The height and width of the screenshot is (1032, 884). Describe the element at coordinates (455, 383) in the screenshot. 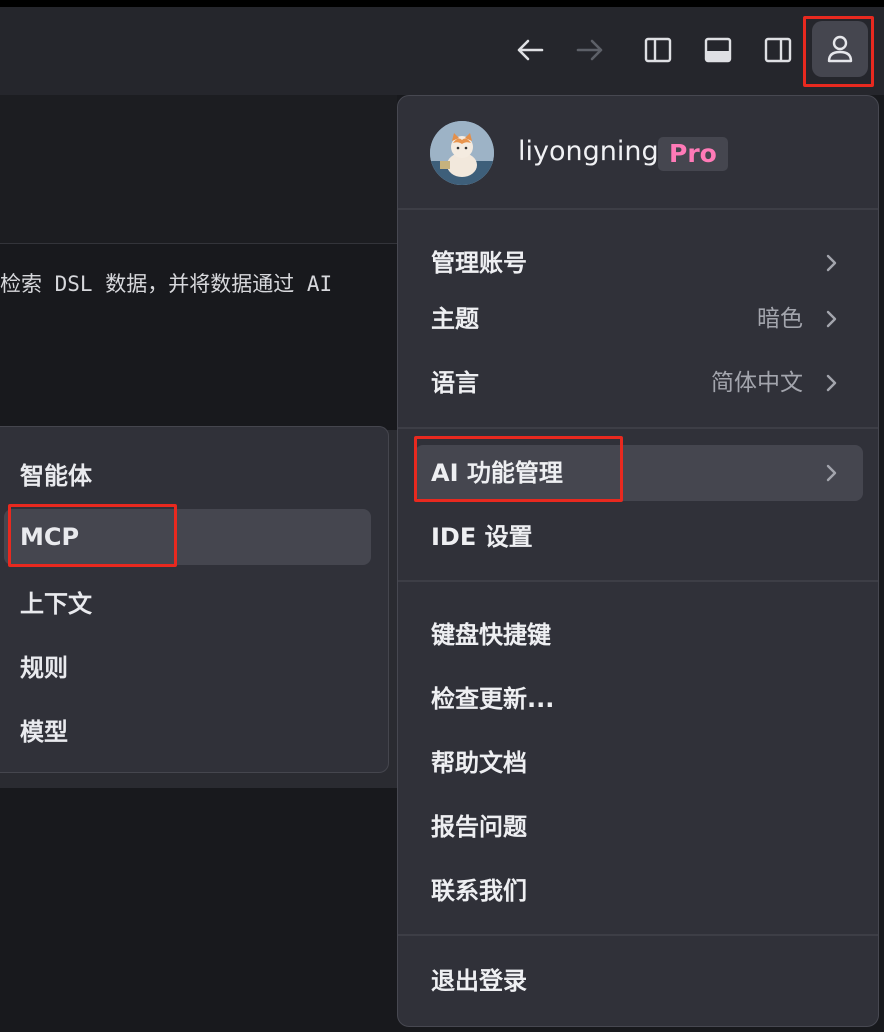

I see `menu-item-label: 语言` at that location.